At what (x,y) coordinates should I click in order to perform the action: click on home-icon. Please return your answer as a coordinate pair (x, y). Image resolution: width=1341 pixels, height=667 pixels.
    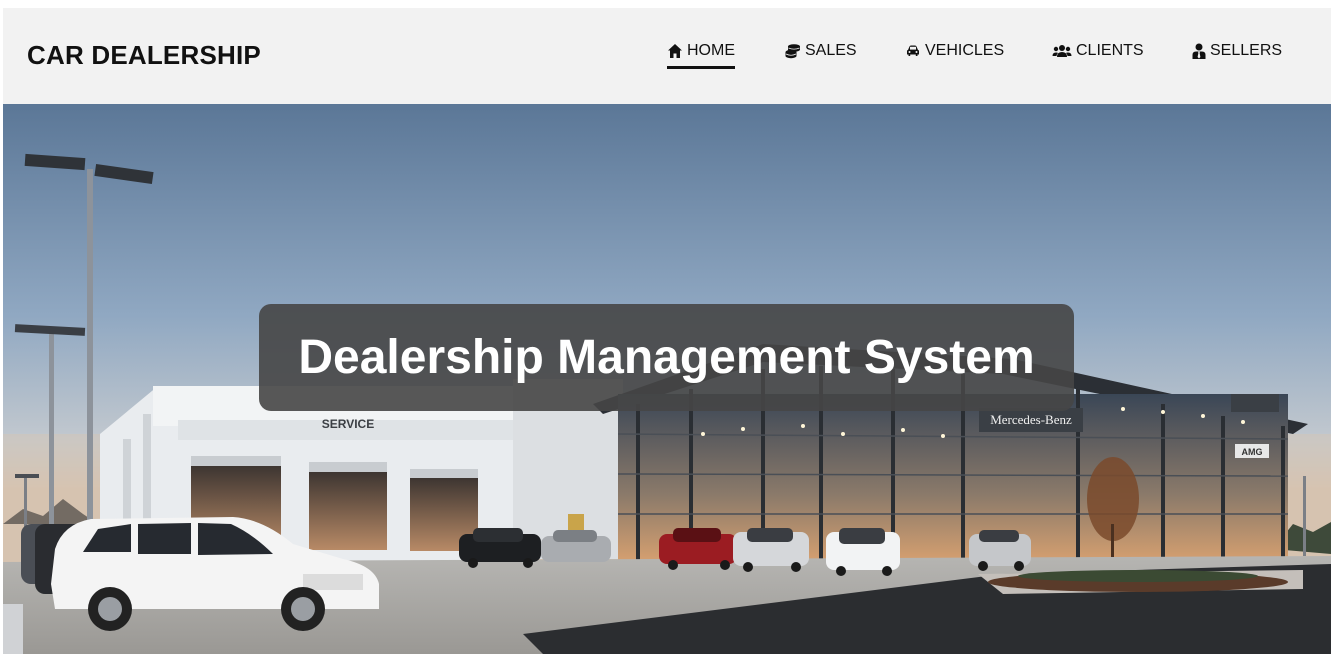
    Looking at the image, I should click on (675, 51).